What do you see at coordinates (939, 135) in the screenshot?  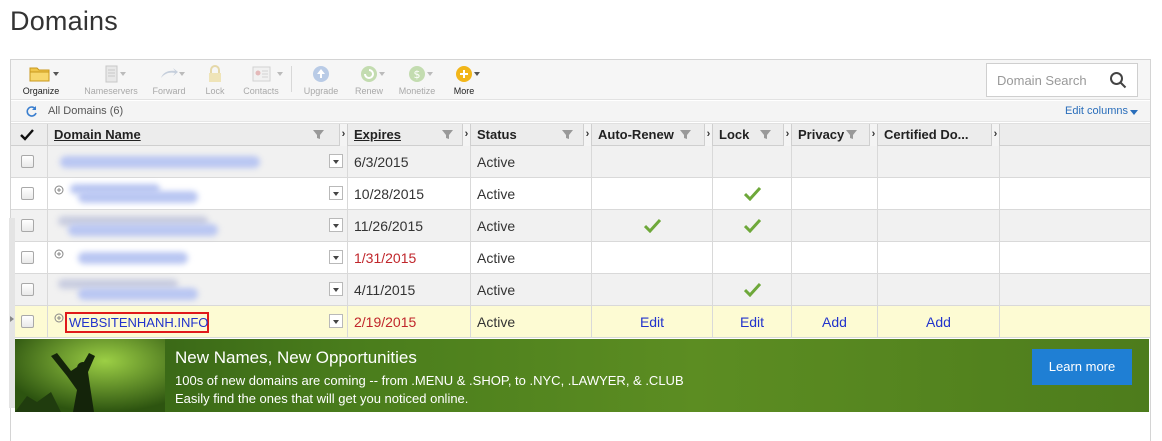 I see `header-certified-domain: Certified Do... ›` at bounding box center [939, 135].